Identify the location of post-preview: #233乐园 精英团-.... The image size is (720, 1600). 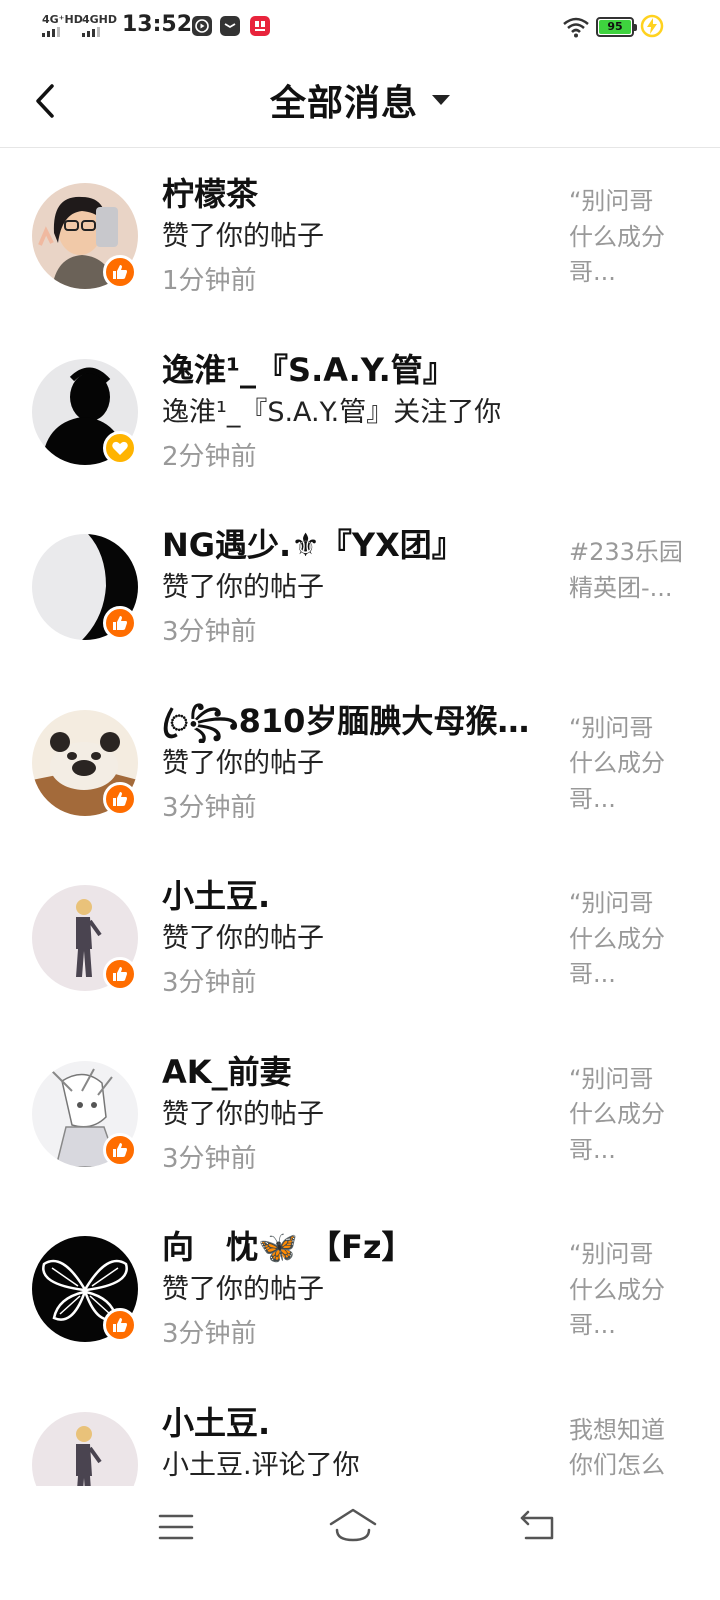
(629, 570).